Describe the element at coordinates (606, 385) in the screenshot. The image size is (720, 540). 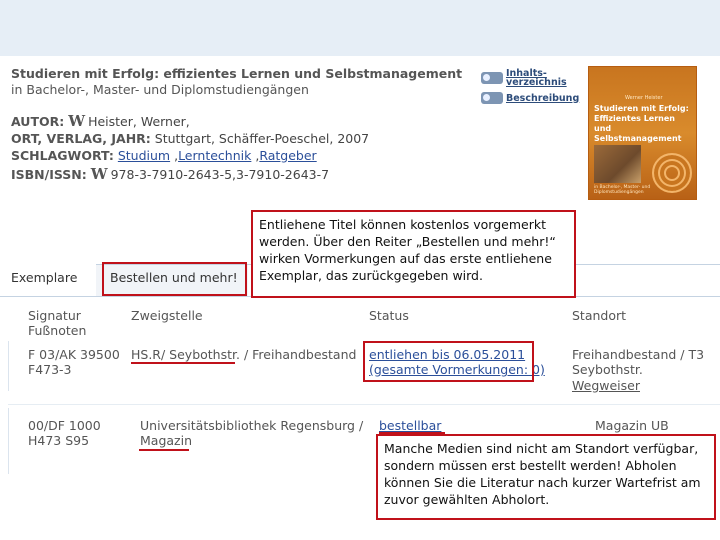
I see `row1-wayfinder-link: Wegweiser` at that location.